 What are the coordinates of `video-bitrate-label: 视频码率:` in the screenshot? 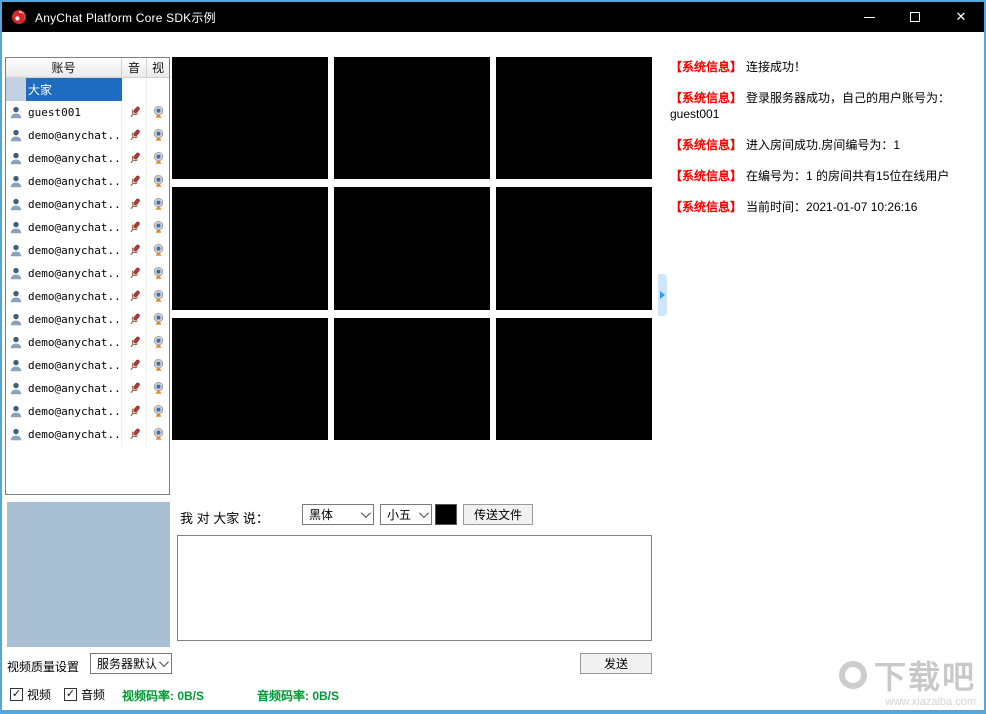 It's located at (148, 696).